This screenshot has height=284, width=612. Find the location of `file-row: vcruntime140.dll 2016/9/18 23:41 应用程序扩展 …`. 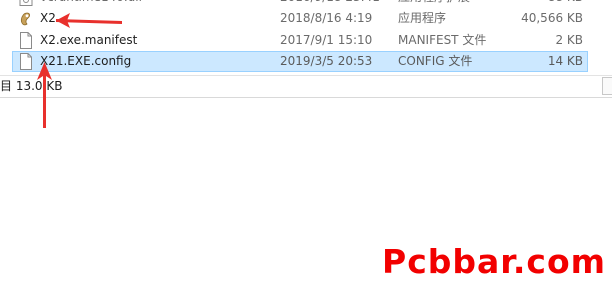

file-row: vcruntime140.dll 2016/9/18 23:41 应用程序扩展 … is located at coordinates (300, 4).